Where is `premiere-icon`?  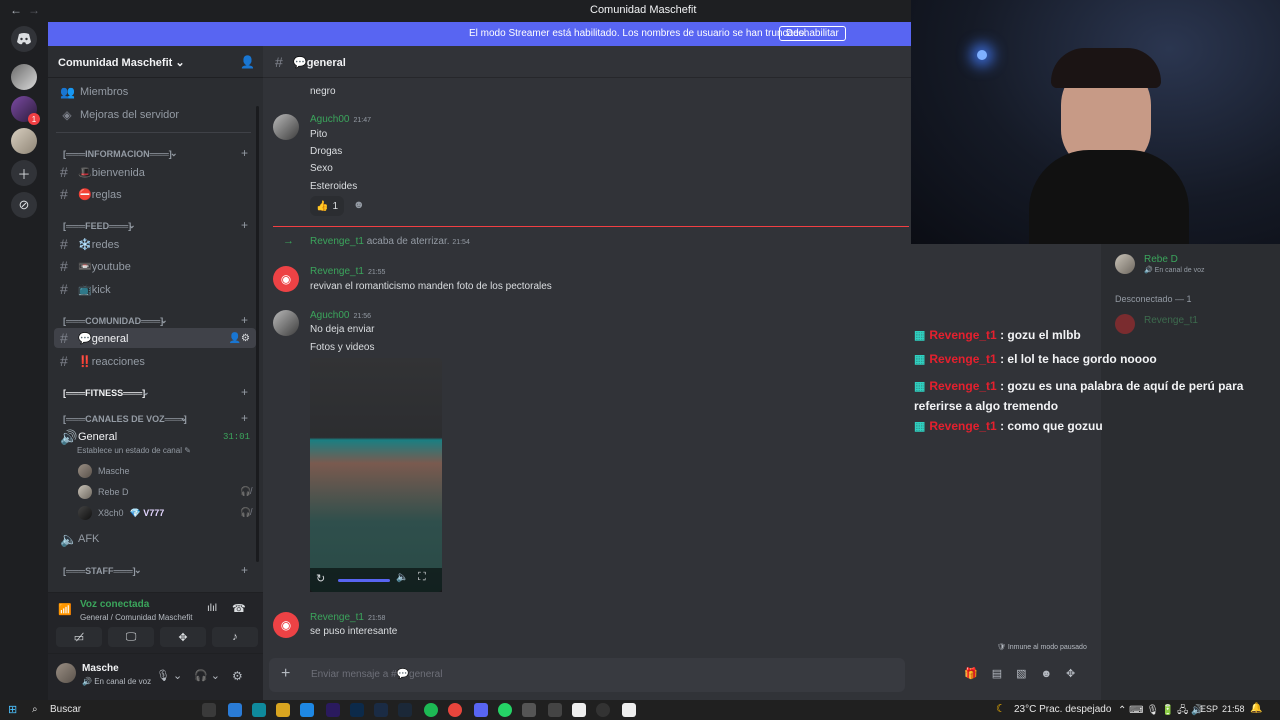
premiere-icon is located at coordinates (333, 710).